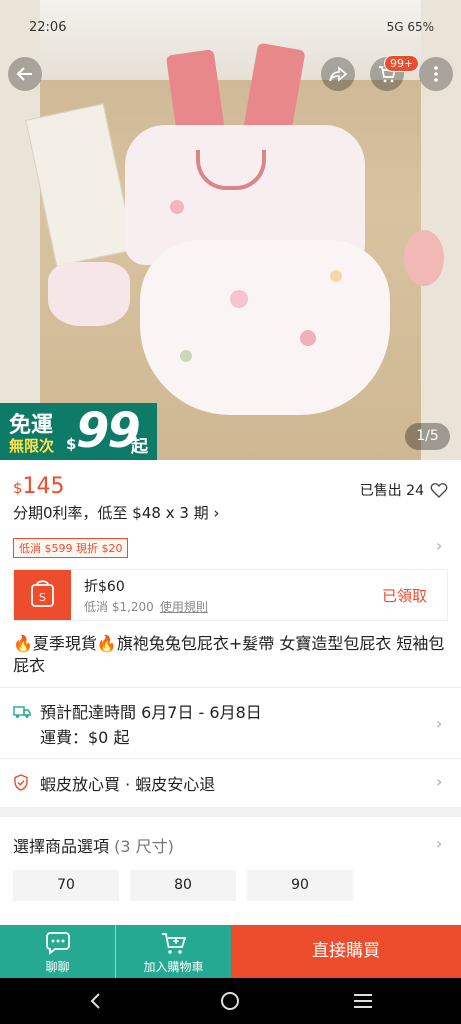 The height and width of the screenshot is (1024, 461). Describe the element at coordinates (57, 967) in the screenshot. I see `chat-label: 聊聊` at that location.